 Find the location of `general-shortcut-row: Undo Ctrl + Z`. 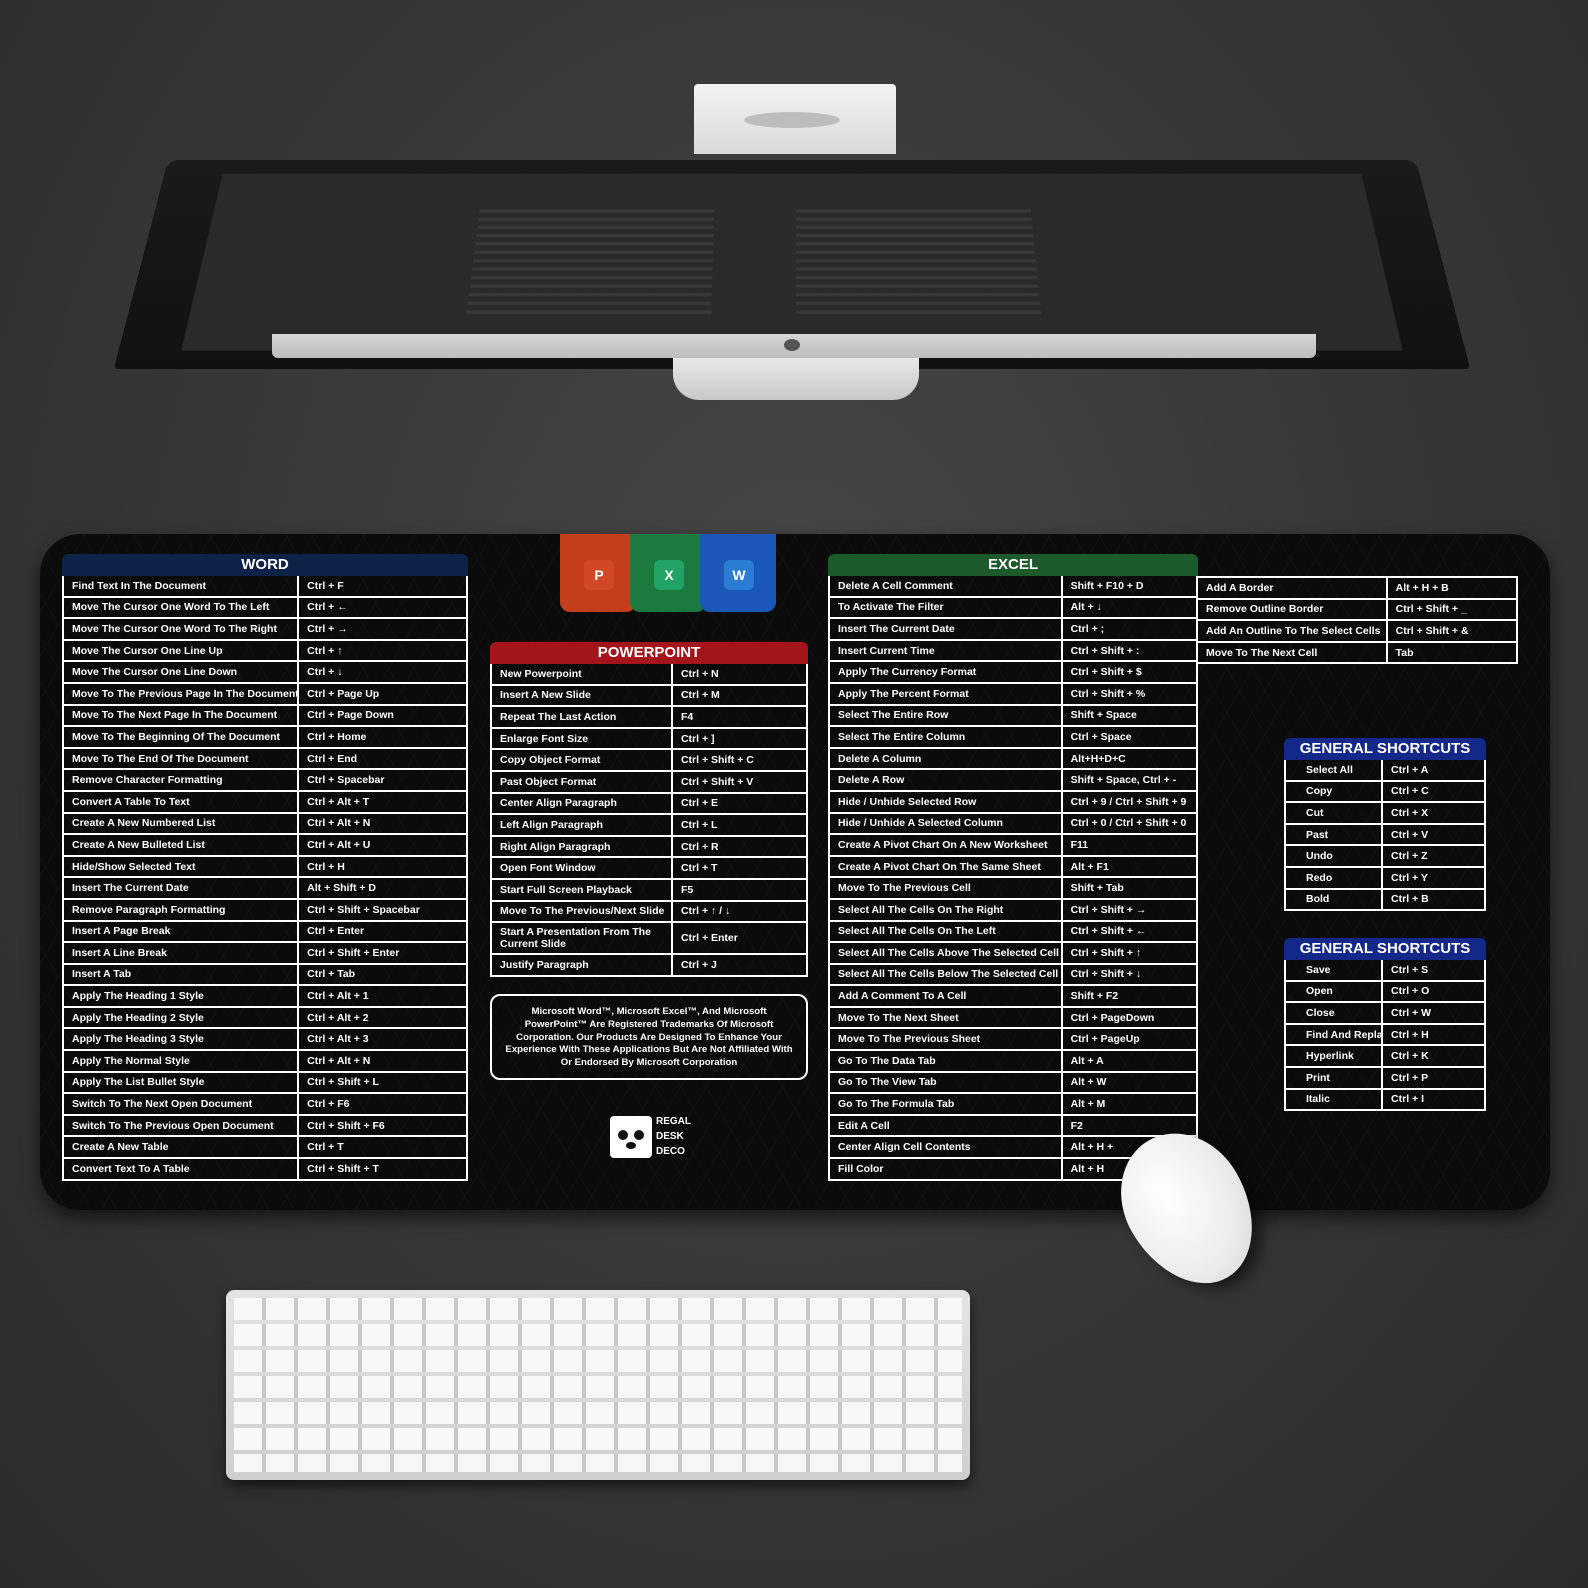

general-shortcut-row: Undo Ctrl + Z is located at coordinates (1385, 857).